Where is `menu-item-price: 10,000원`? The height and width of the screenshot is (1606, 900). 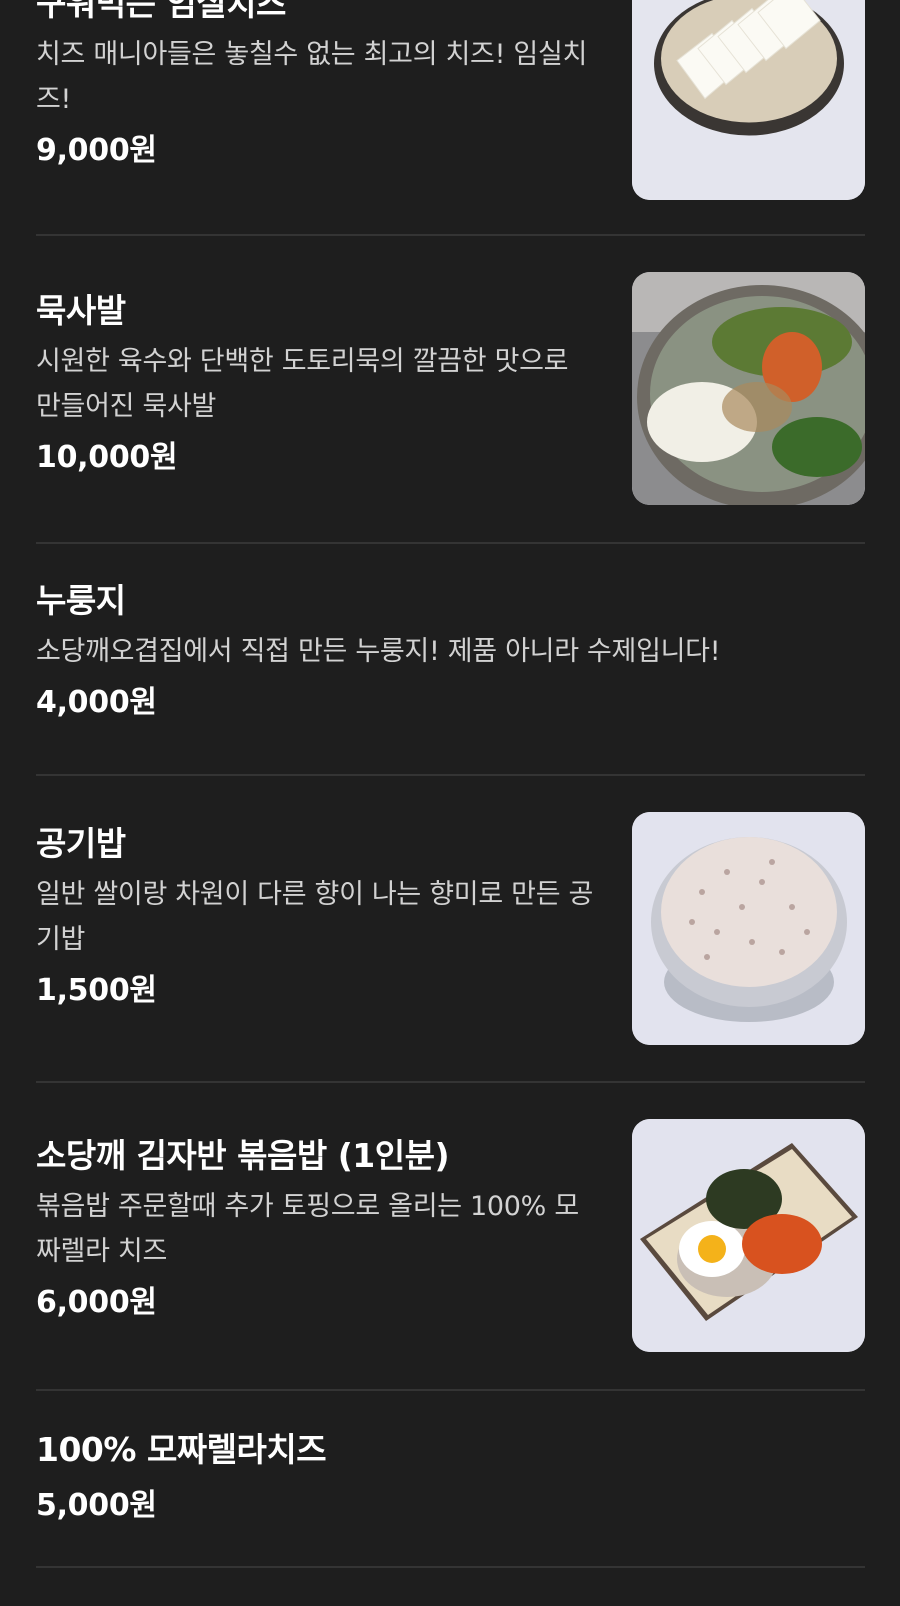
menu-item-price: 10,000원 is located at coordinates (107, 457).